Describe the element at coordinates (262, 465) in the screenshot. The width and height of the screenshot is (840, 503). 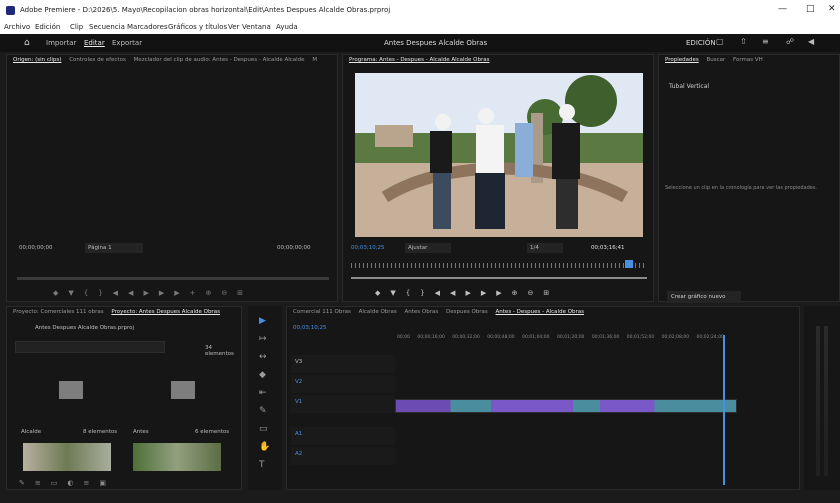
I see `type-tool-icon: T` at that location.